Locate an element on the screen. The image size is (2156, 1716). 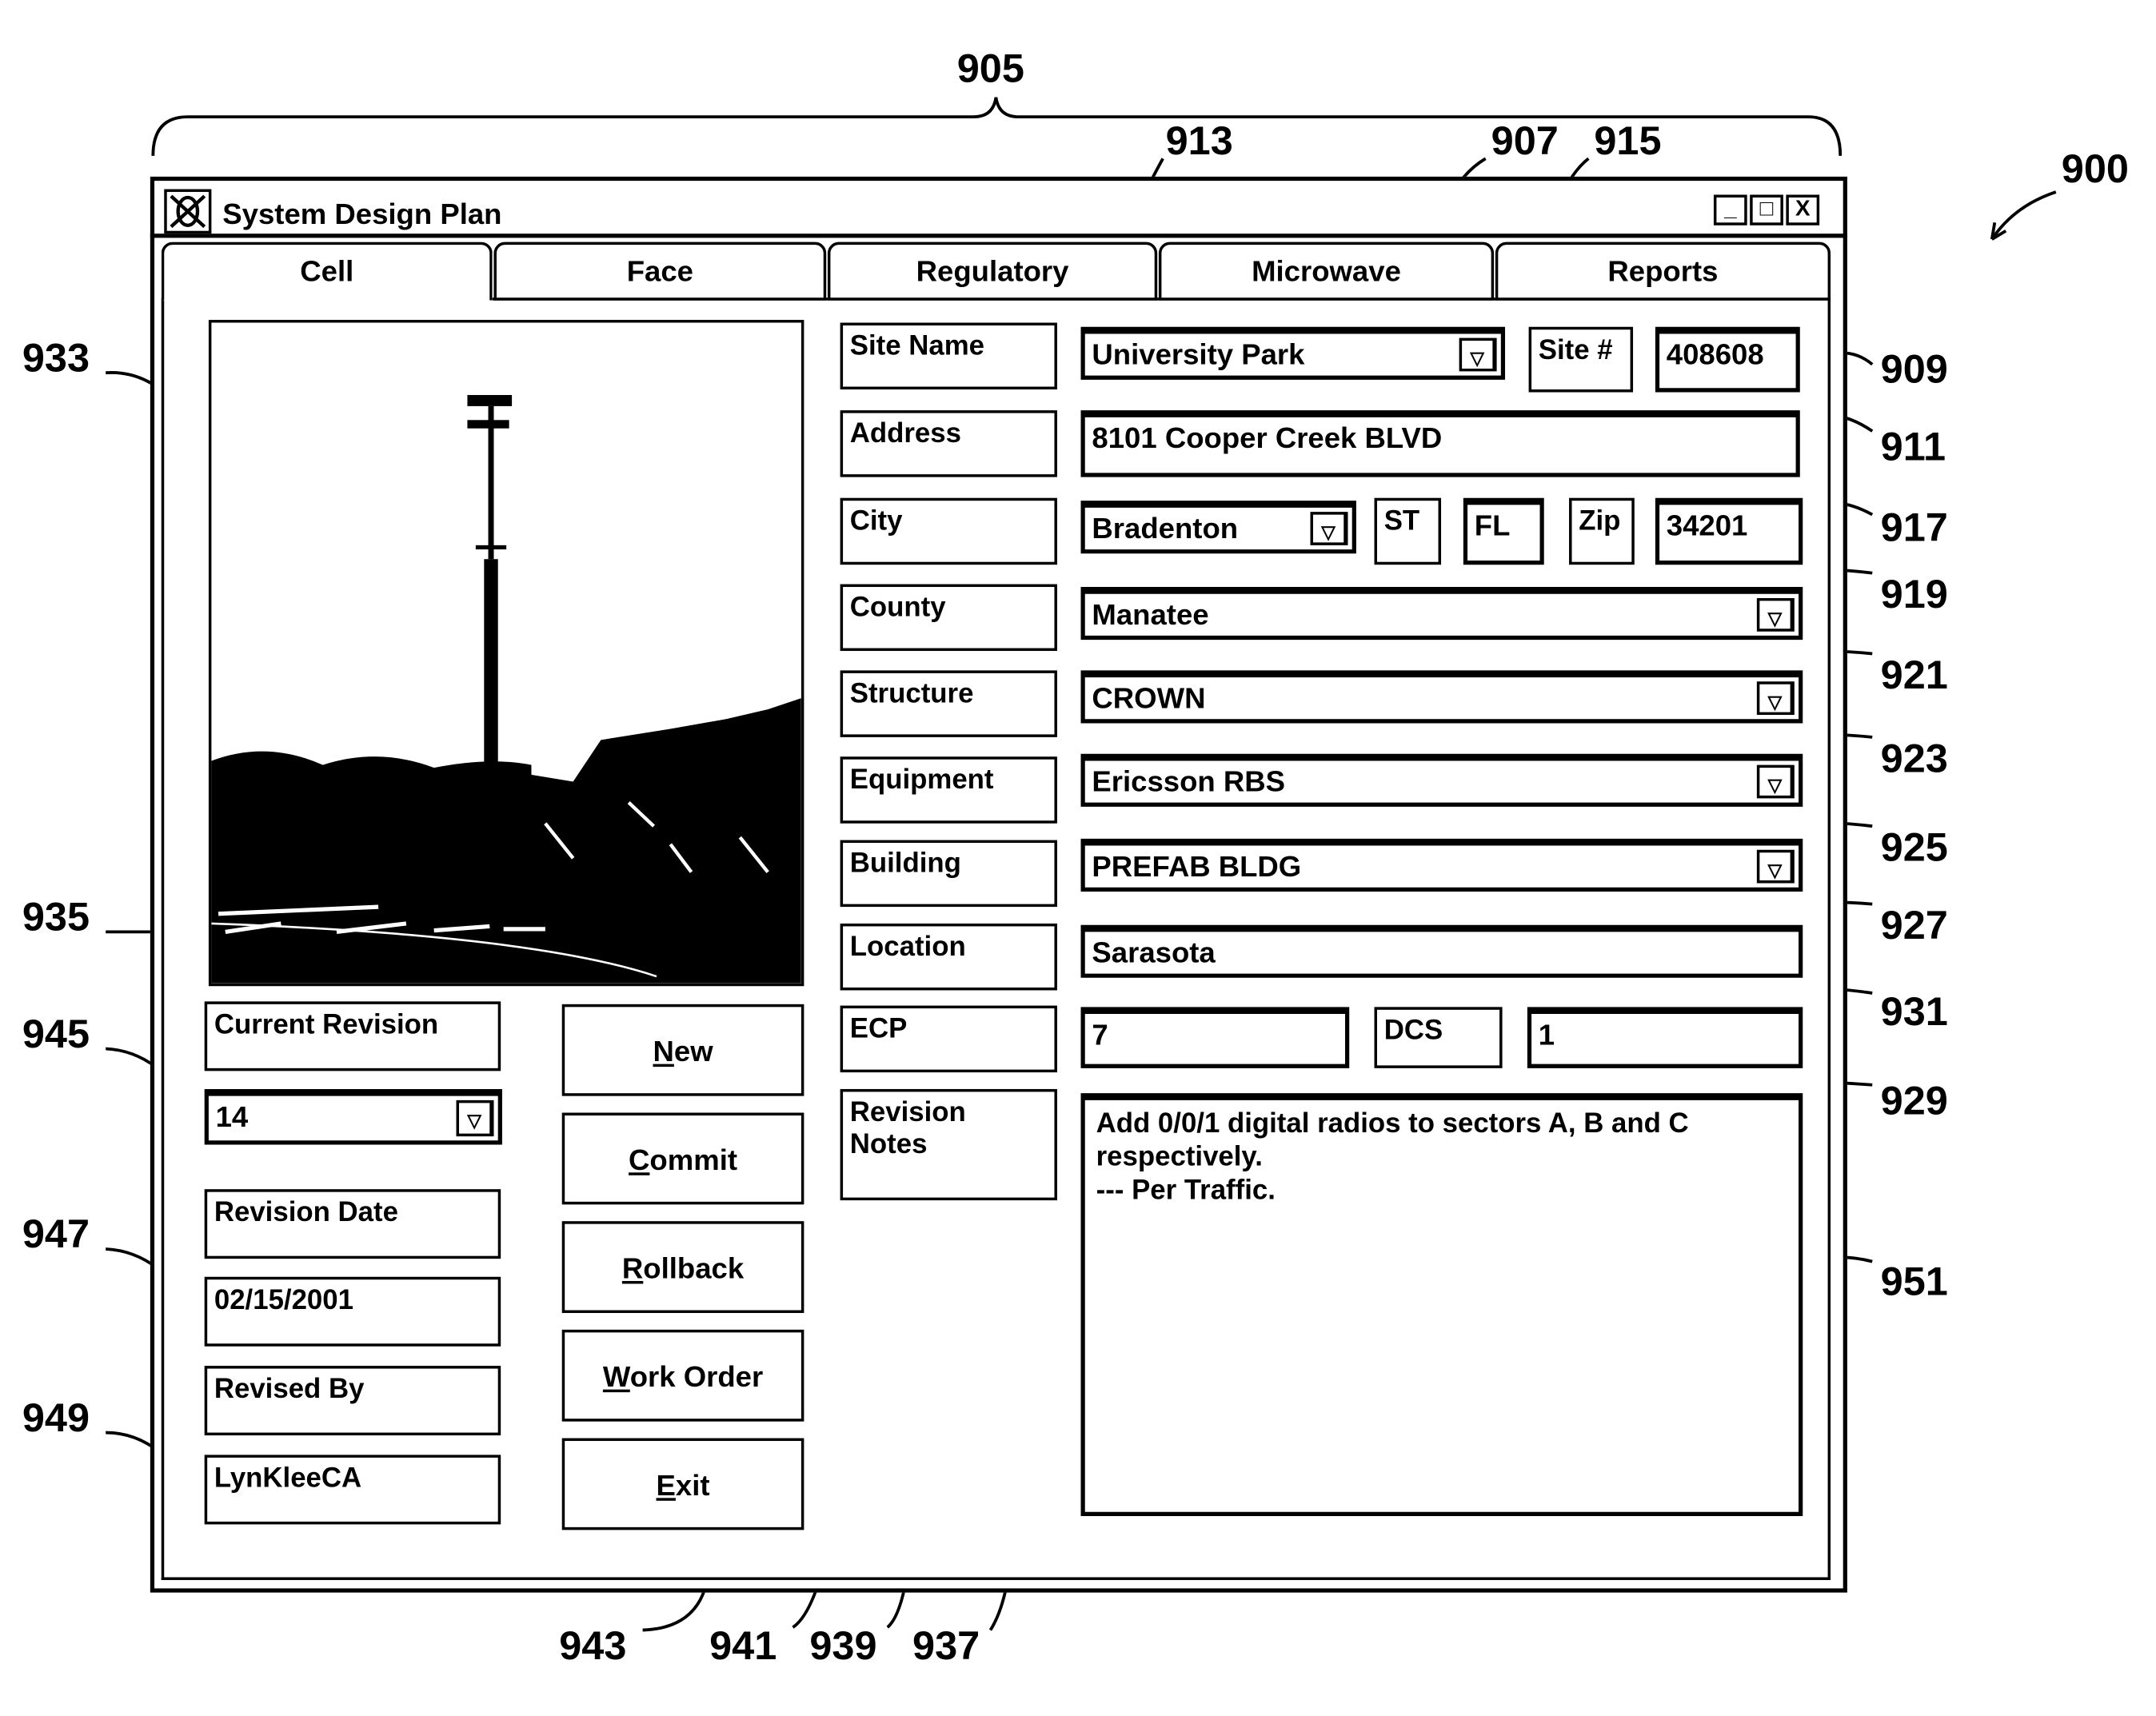
ecp-label: ECP is located at coordinates (948, 1039).